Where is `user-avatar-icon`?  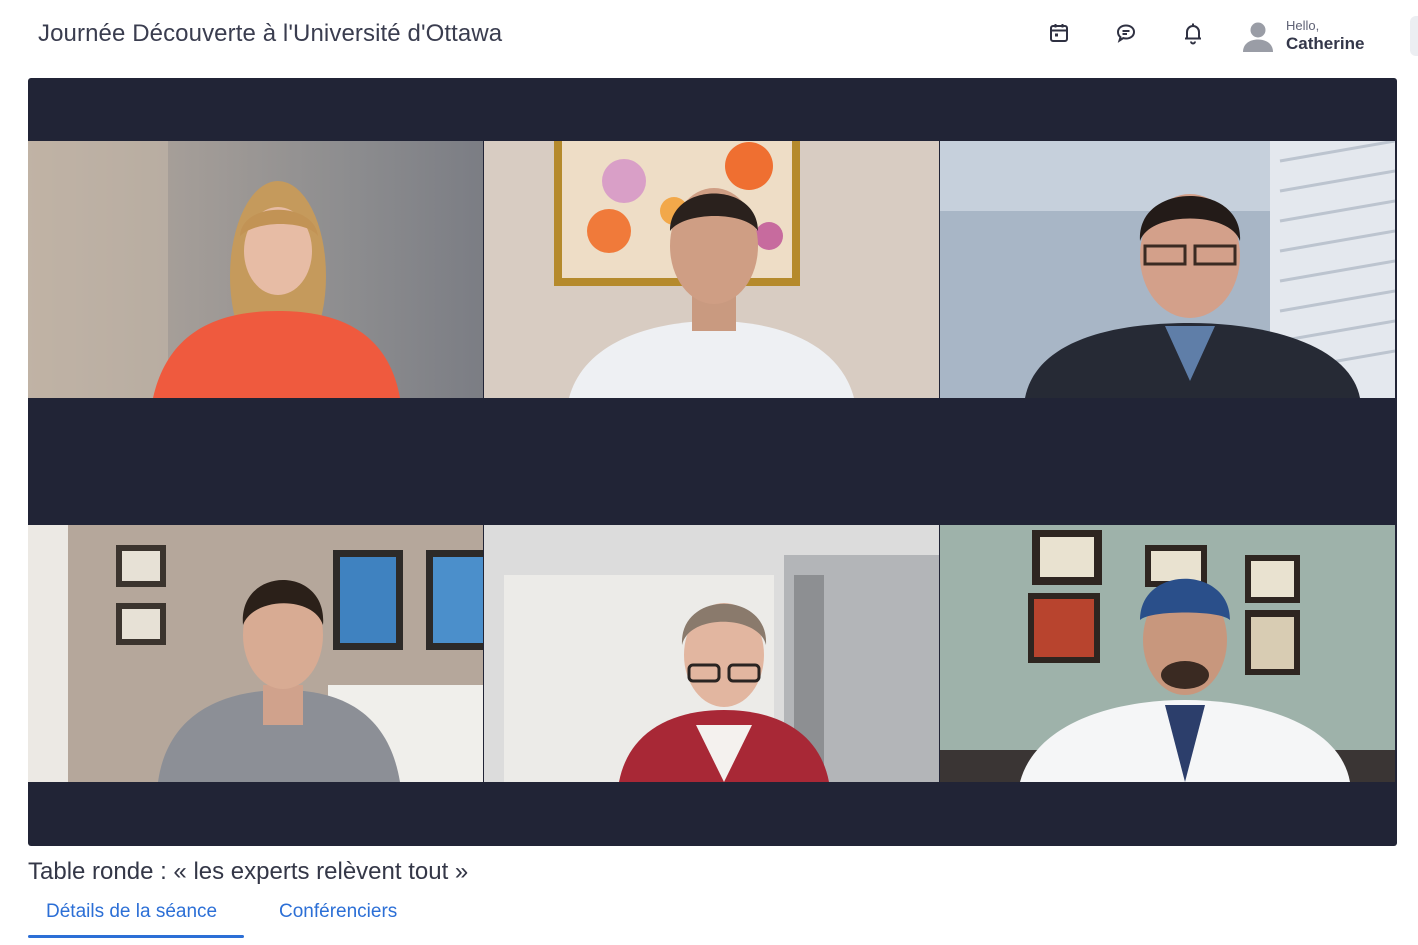
user-avatar-icon is located at coordinates (1258, 37).